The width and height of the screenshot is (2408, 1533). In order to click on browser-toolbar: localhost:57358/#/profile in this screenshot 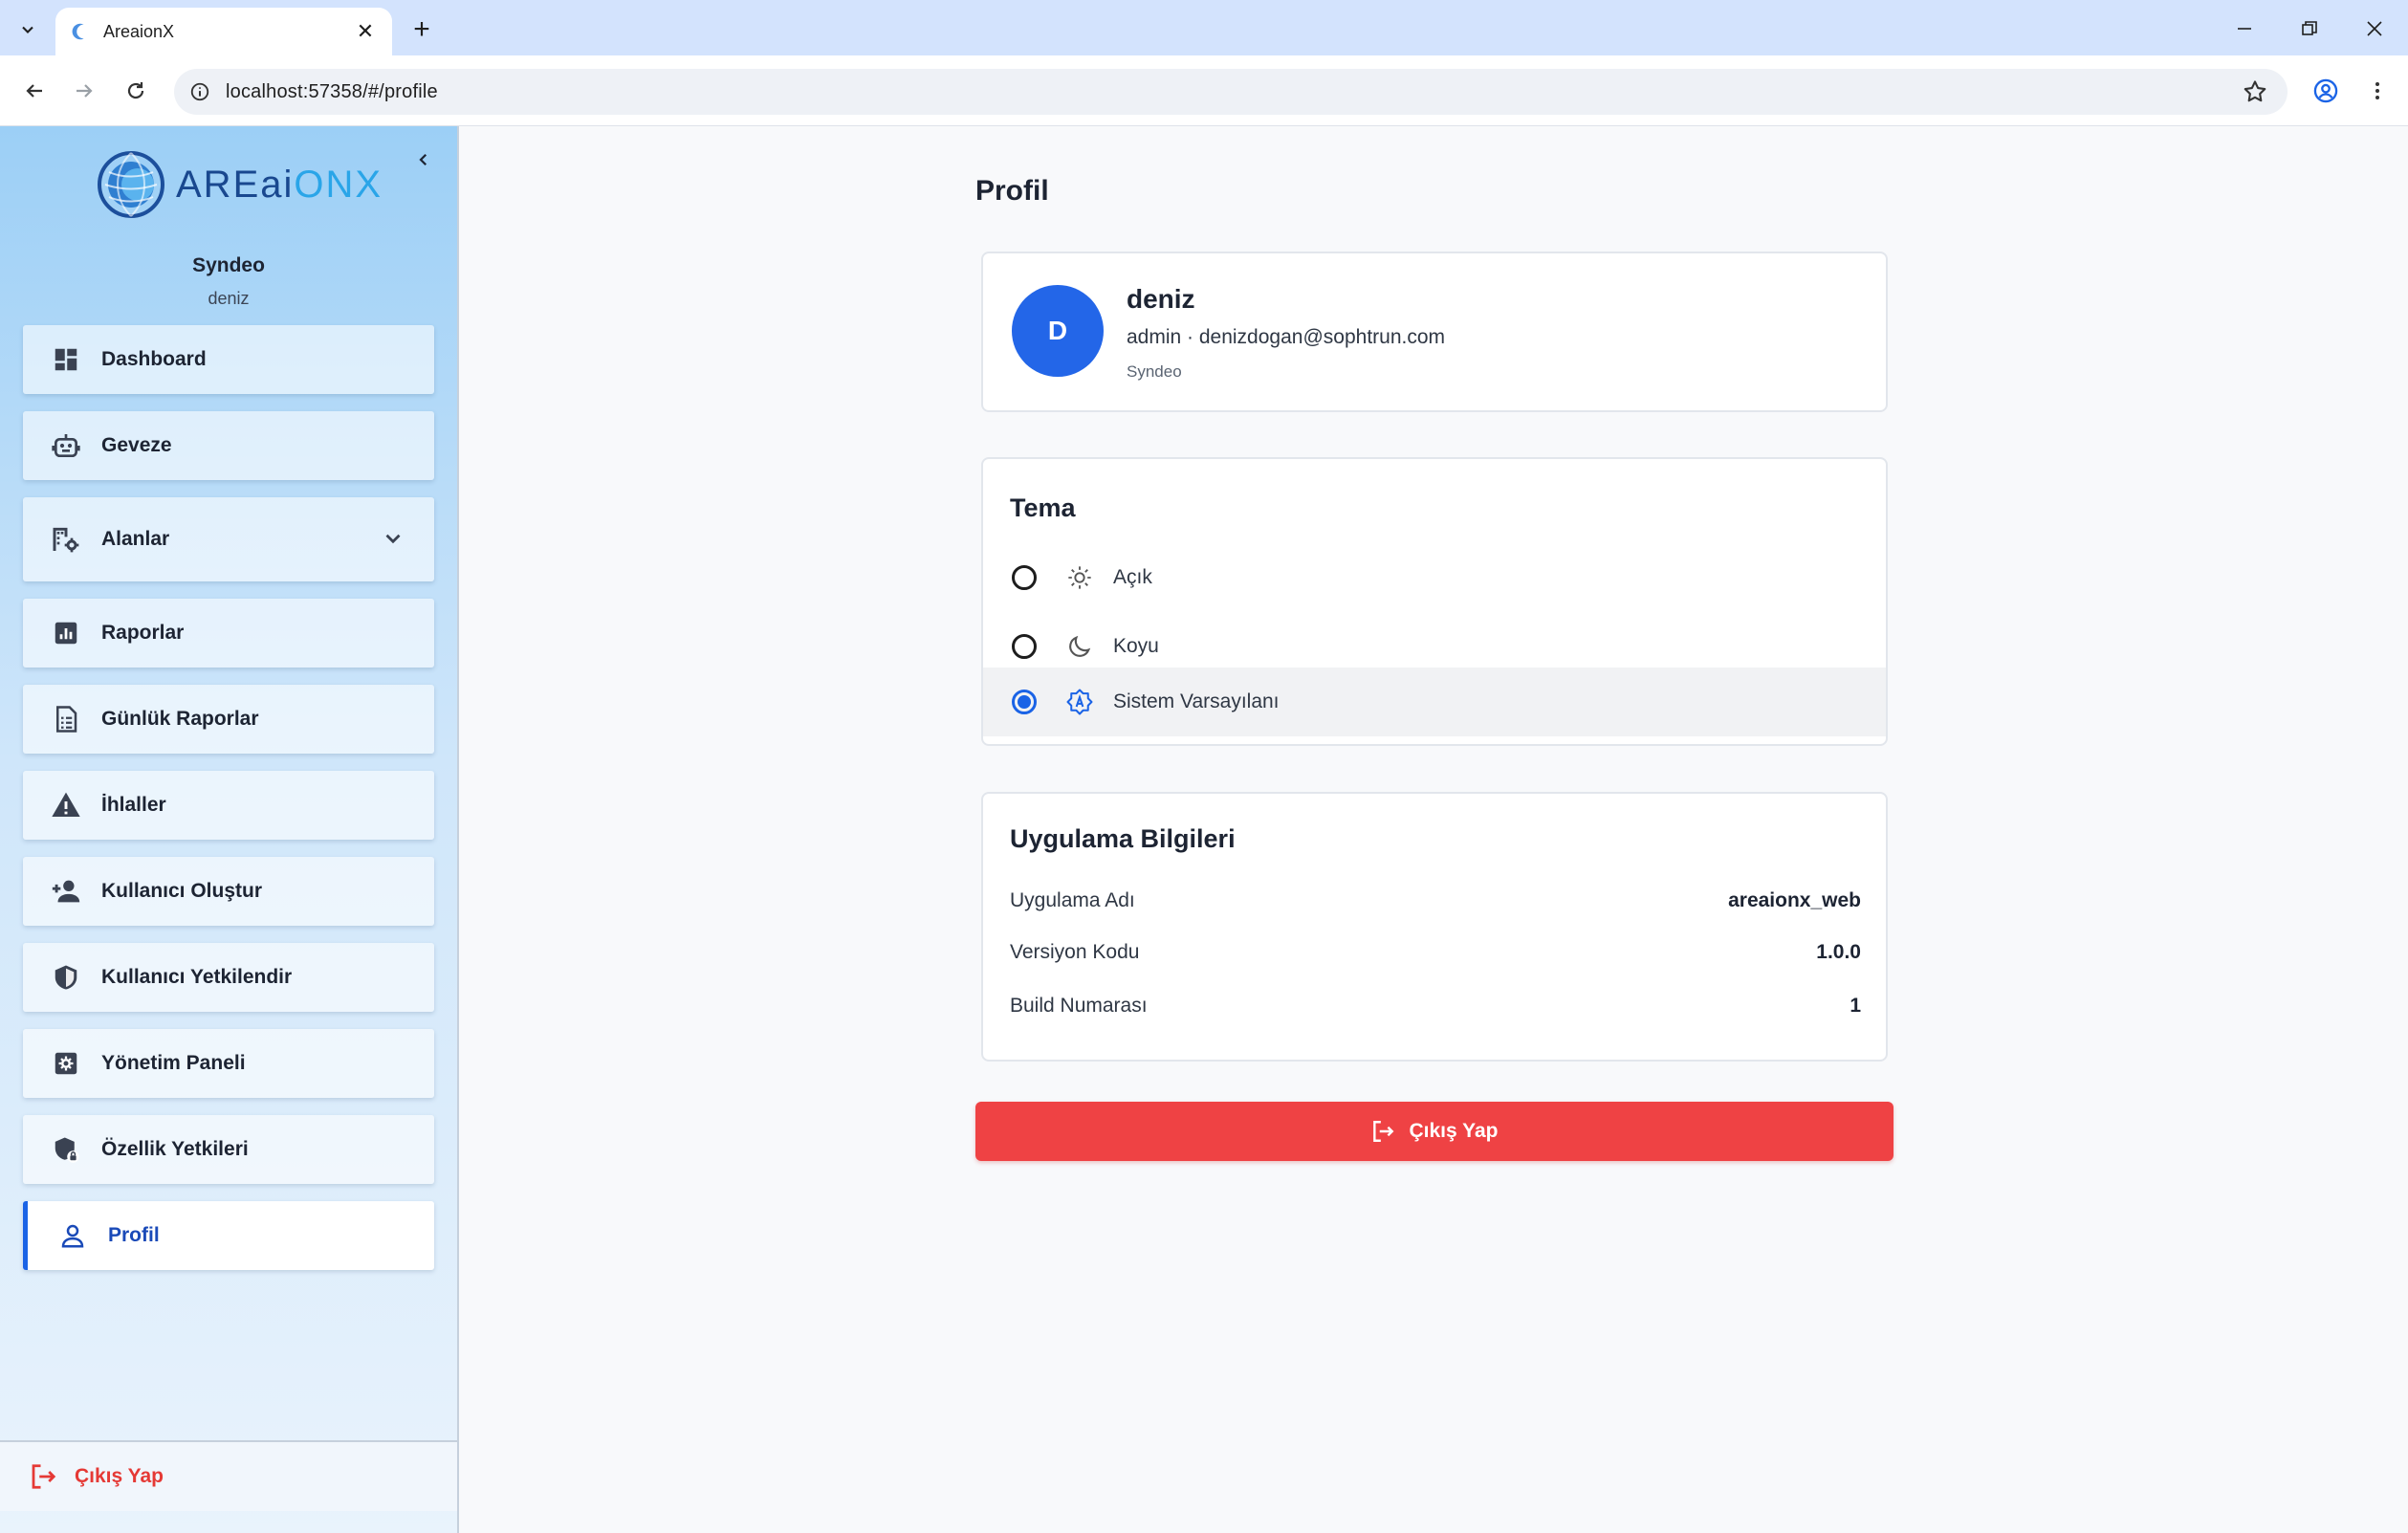, I will do `click(1204, 90)`.